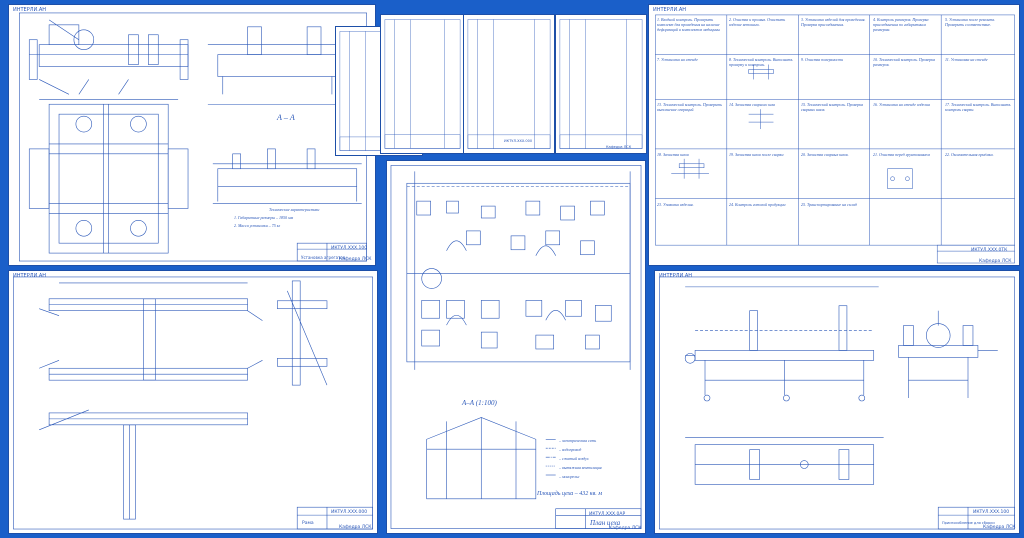 Image resolution: width=1024 pixels, height=538 pixels. What do you see at coordinates (509, 84) in the screenshot?
I see `spec-sheet-3: ИКТУЛ.ХХХ.000` at bounding box center [509, 84].